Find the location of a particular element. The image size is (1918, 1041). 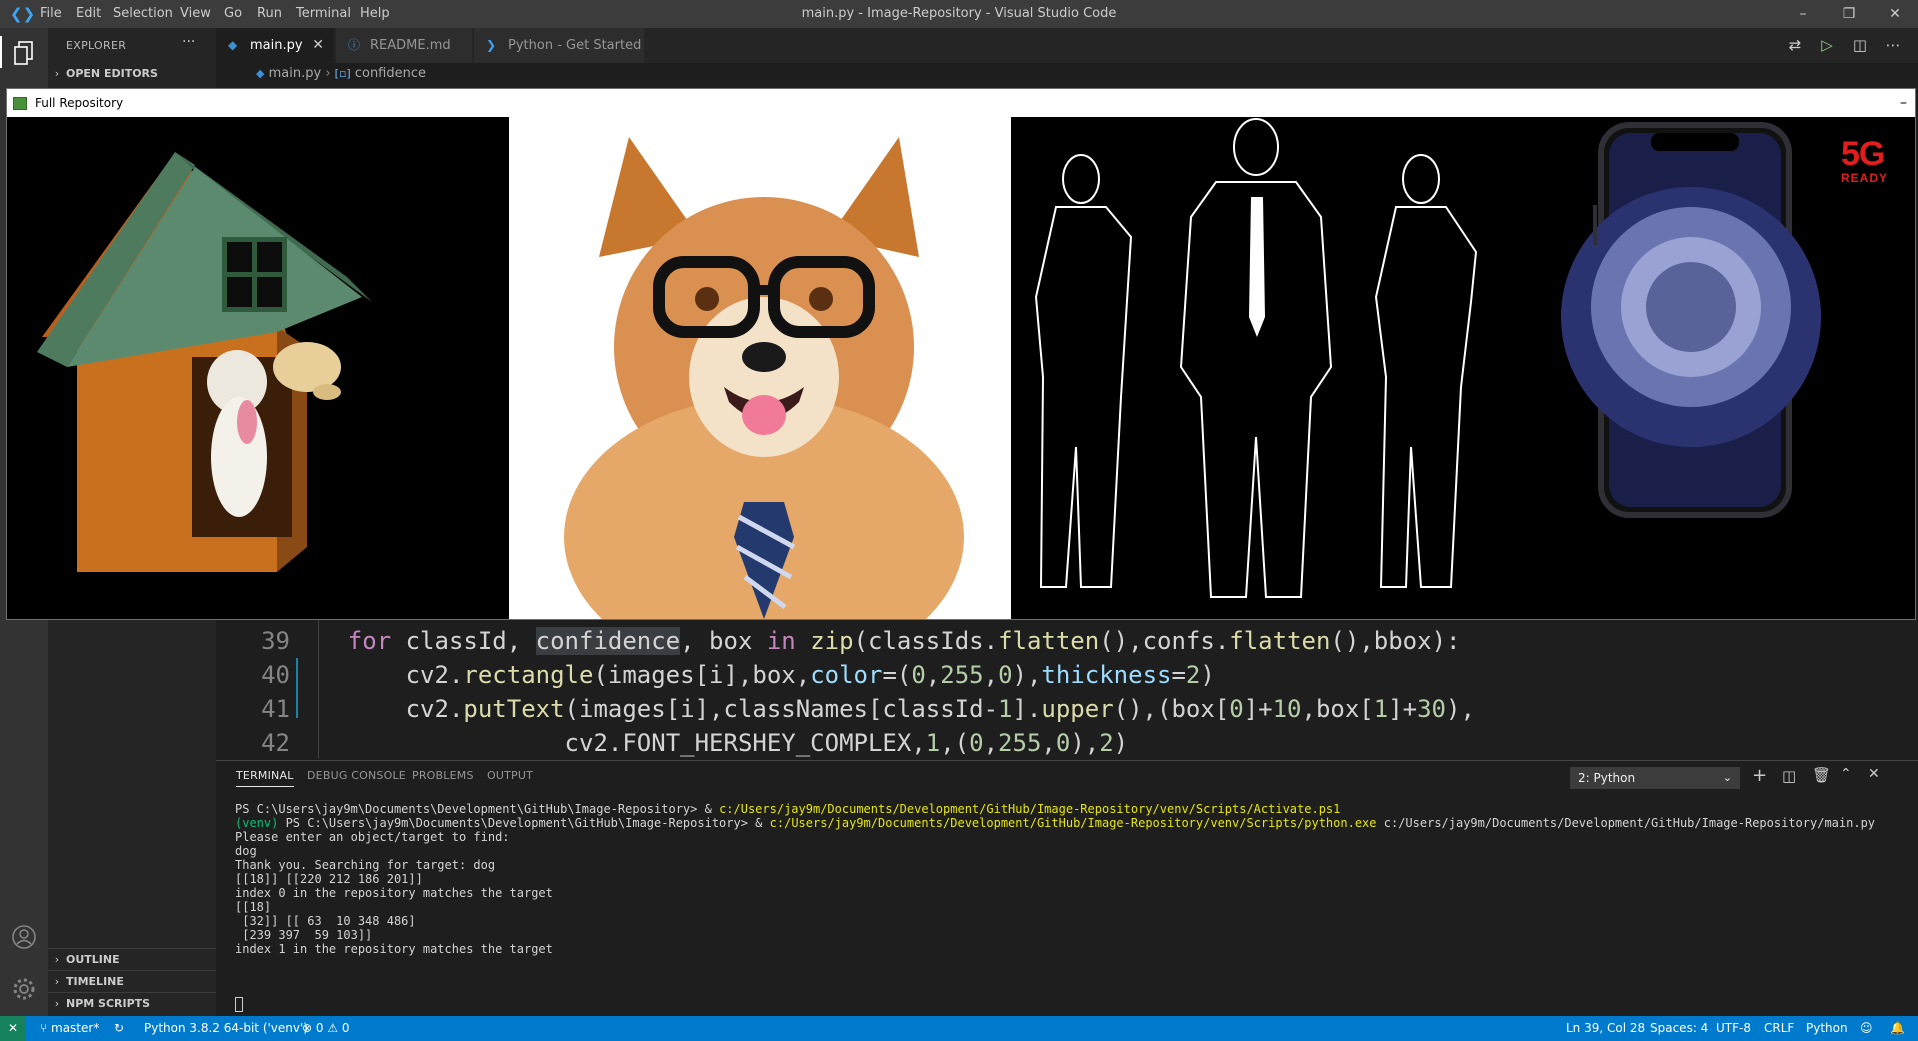

tab-terminal: TERMINAL is located at coordinates (265, 778).